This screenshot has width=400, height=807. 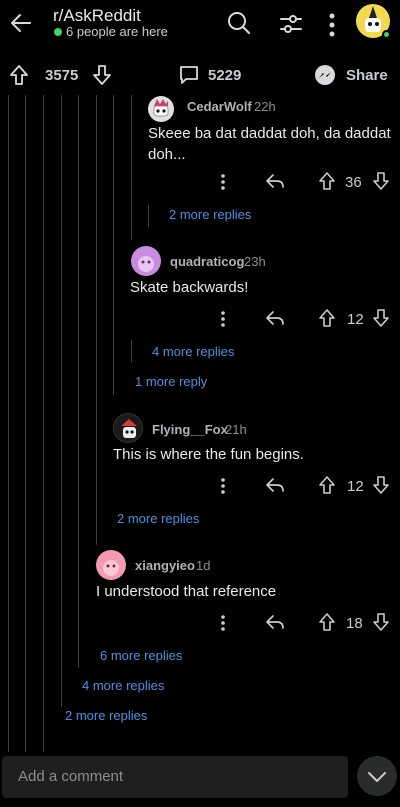 What do you see at coordinates (200, 25) in the screenshot?
I see `top-bar: r/AskReddit 6 people are here` at bounding box center [200, 25].